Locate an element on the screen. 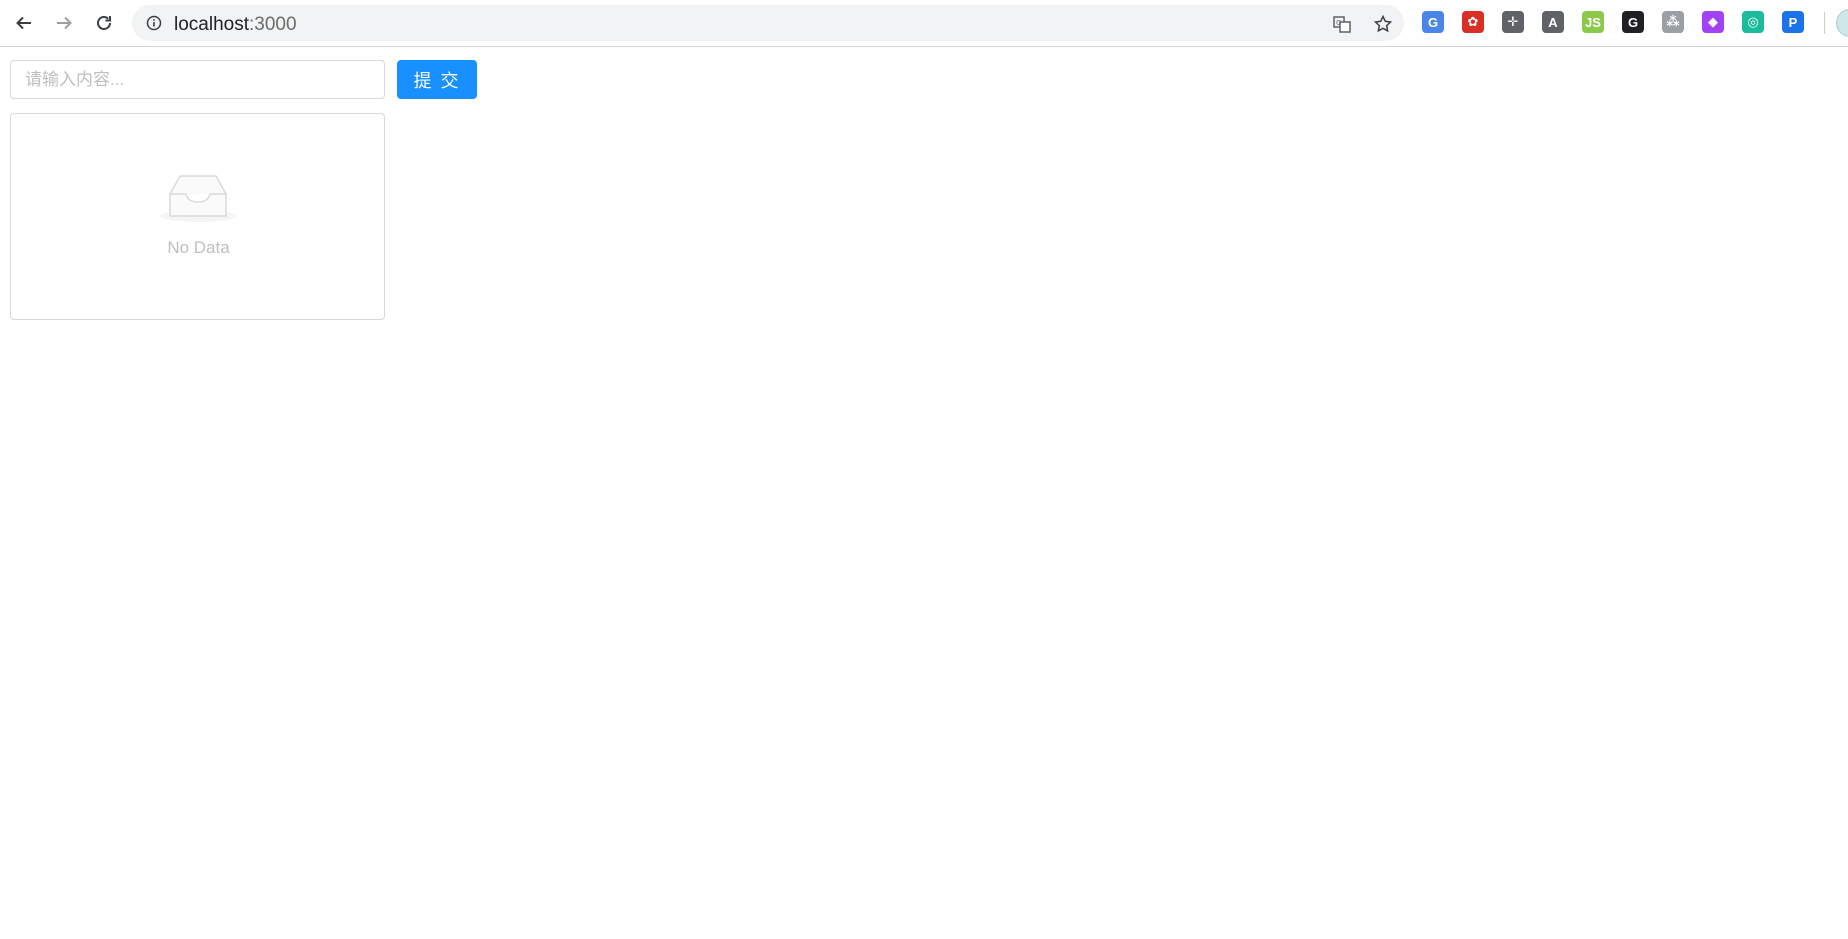 This screenshot has width=1848, height=939. back-arrow-icon is located at coordinates (23, 23).